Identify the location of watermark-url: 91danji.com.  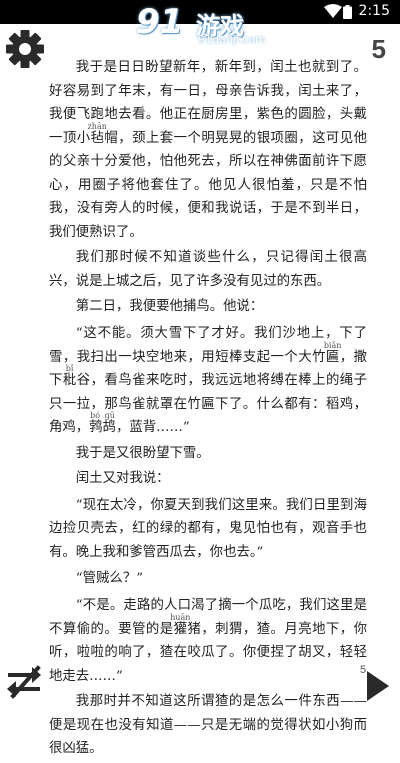
(232, 39).